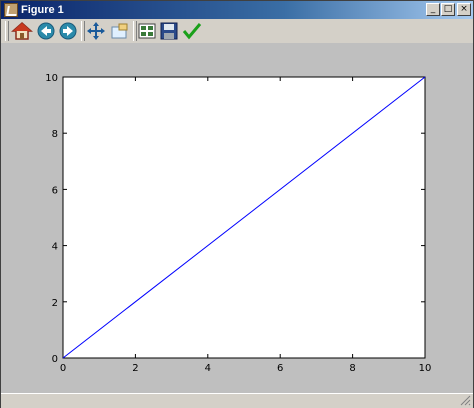 This screenshot has width=474, height=408. I want to click on y-tick-label: 10, so click(51, 78).